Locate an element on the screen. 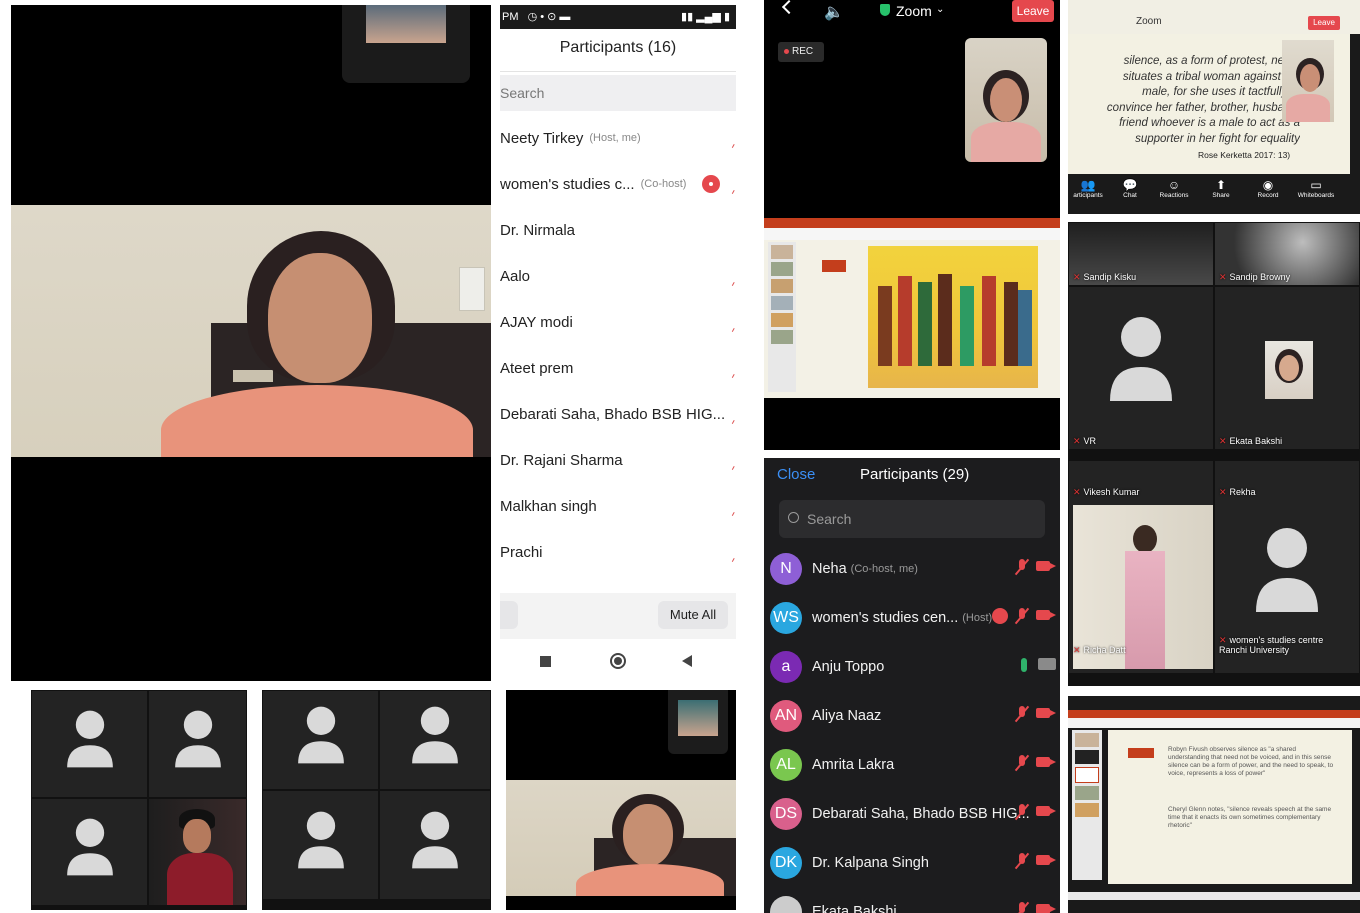 The height and width of the screenshot is (913, 1360). whiteboard-icon: ▭ is located at coordinates (1316, 185).